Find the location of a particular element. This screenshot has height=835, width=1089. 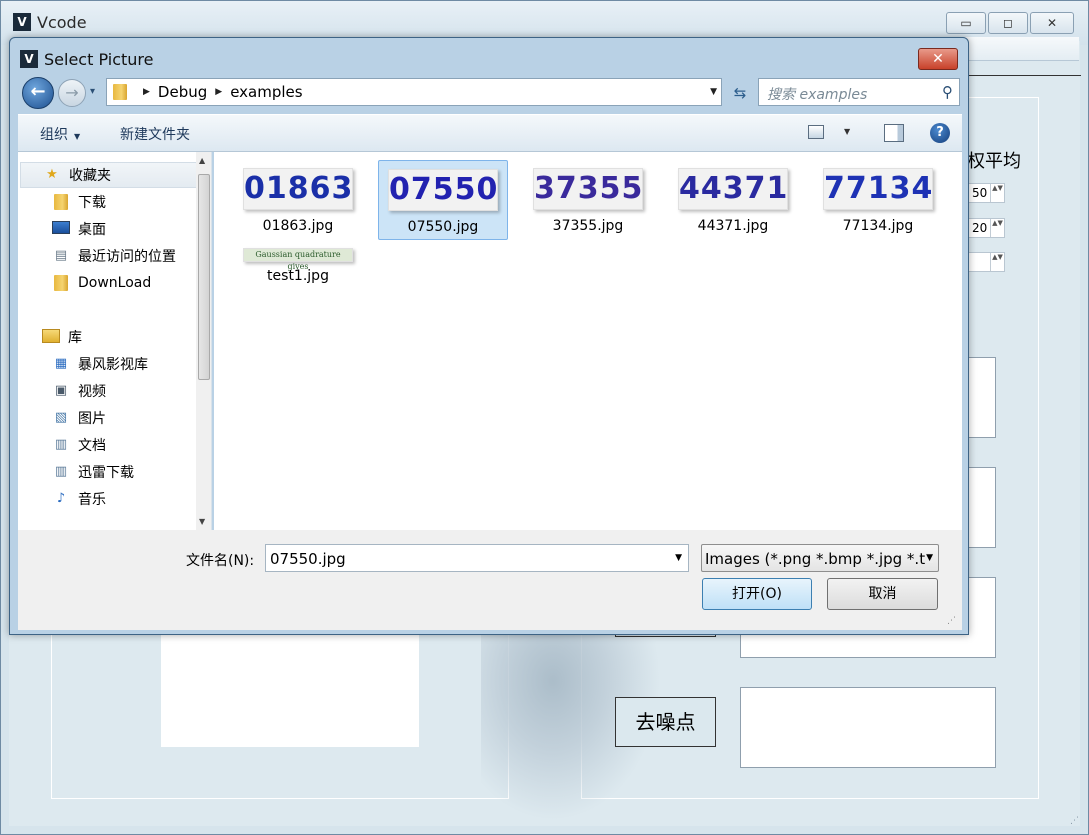

sidebar-item-desktop: 桌面 is located at coordinates (107, 229).